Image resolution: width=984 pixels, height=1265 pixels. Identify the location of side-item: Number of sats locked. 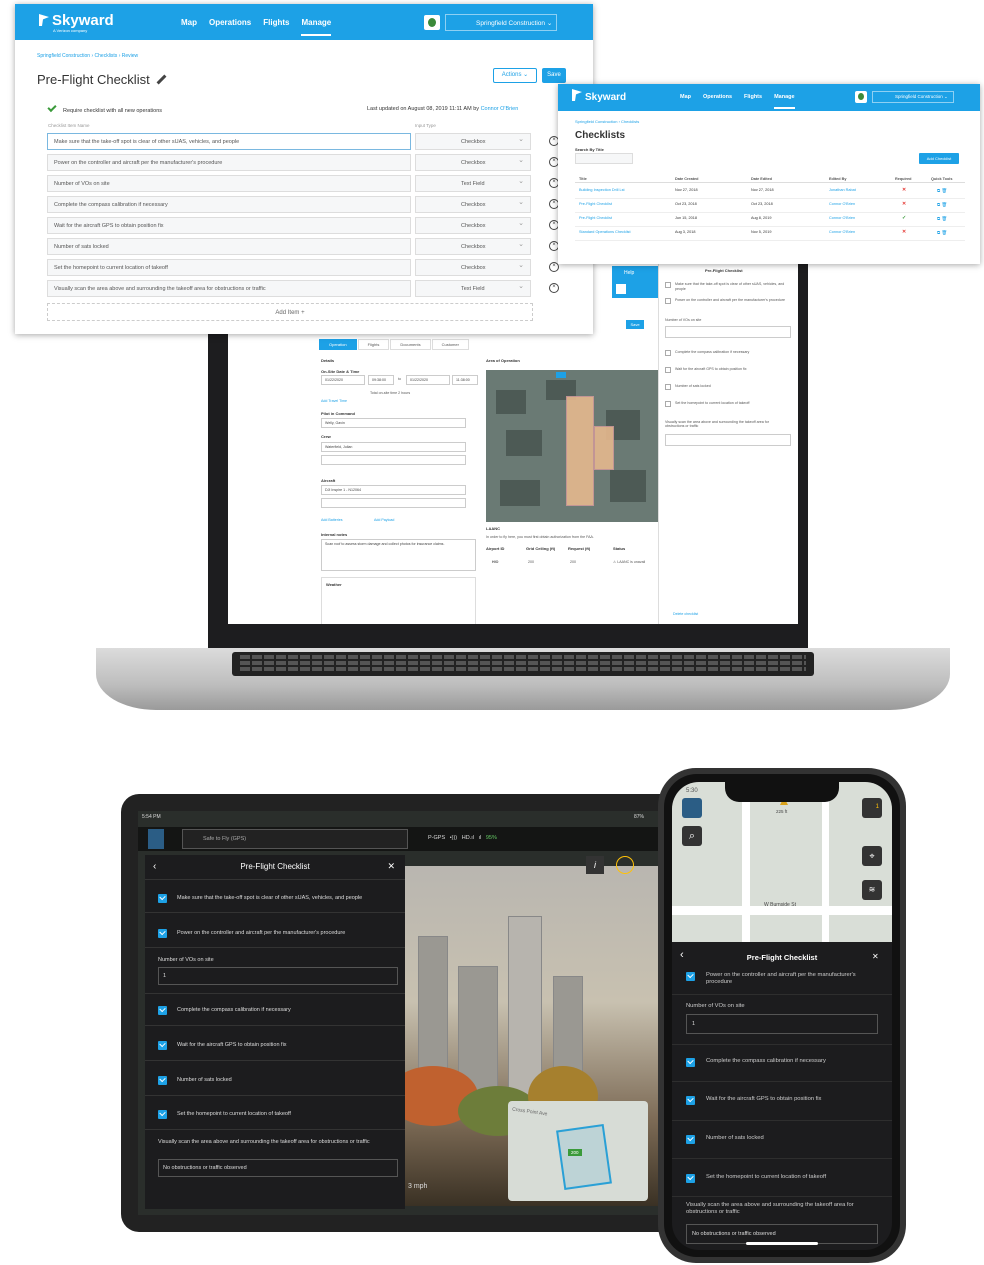
(725, 387).